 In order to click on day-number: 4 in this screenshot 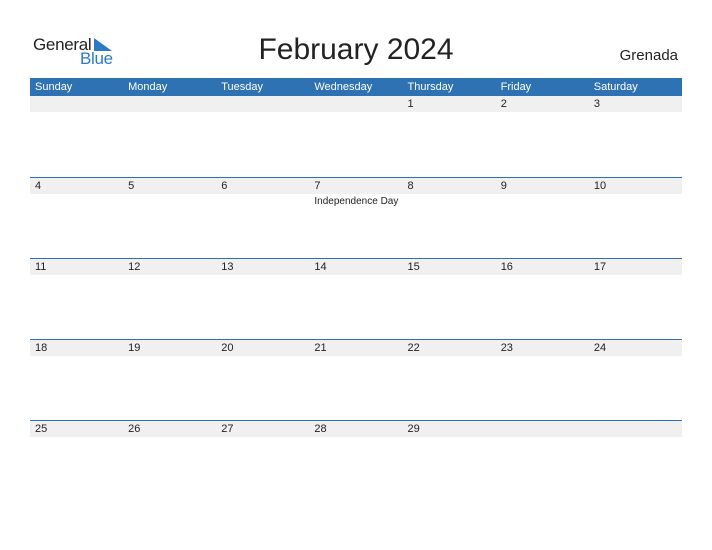, I will do `click(38, 186)`.